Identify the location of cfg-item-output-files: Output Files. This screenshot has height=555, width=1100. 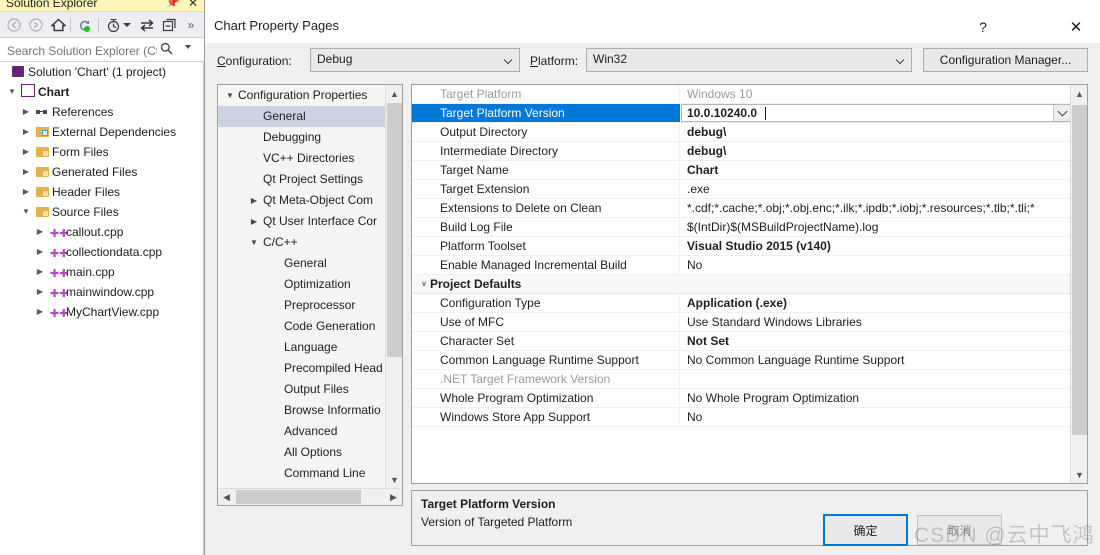
(302, 389).